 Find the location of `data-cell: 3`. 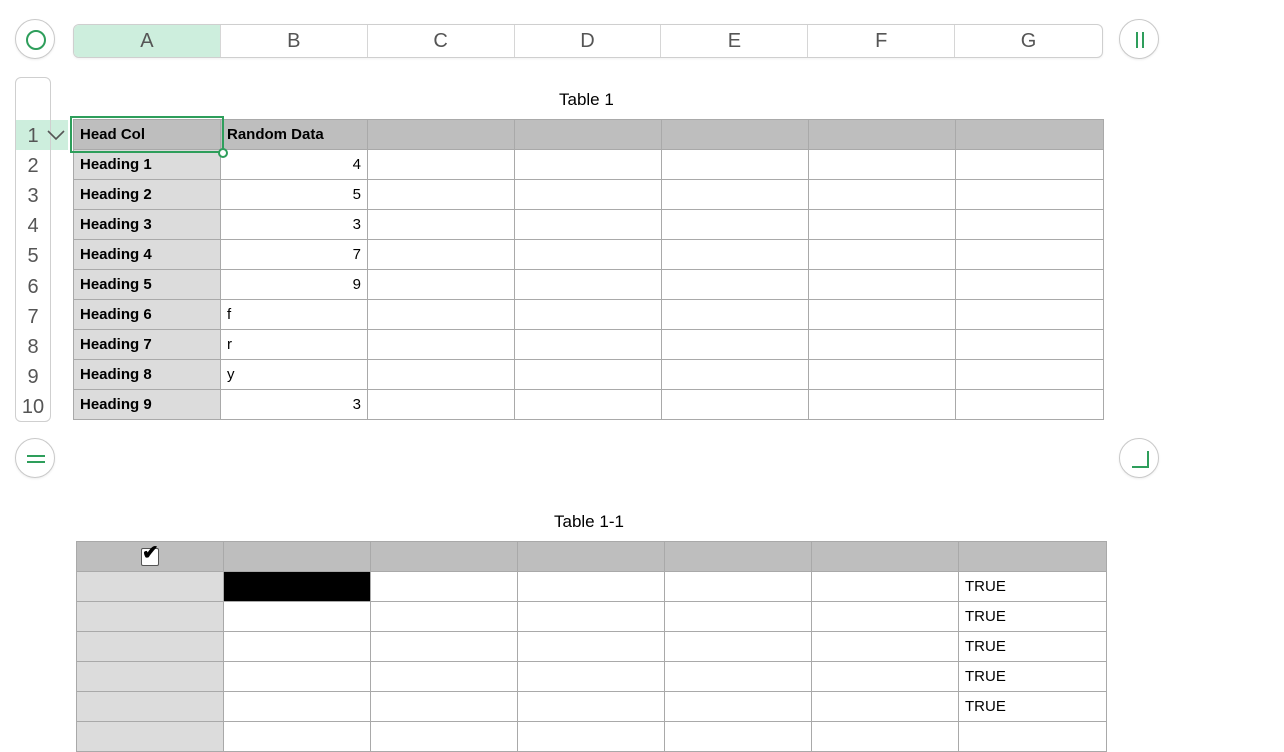

data-cell: 3 is located at coordinates (294, 404).